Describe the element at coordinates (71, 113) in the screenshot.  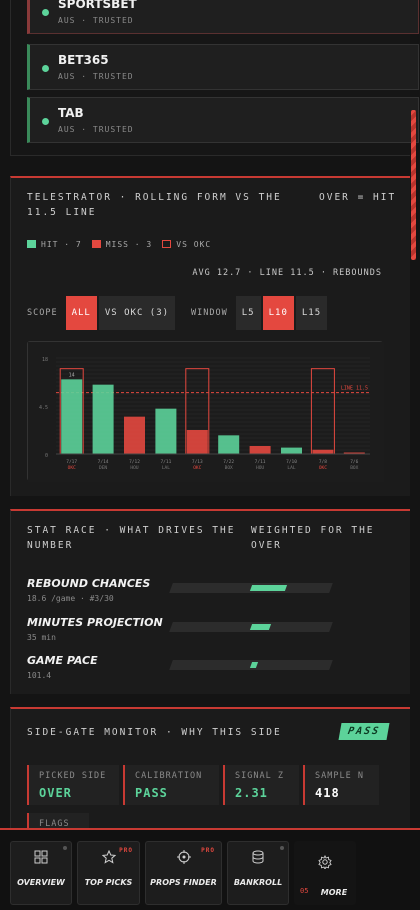
I see `book-name: TAB` at that location.